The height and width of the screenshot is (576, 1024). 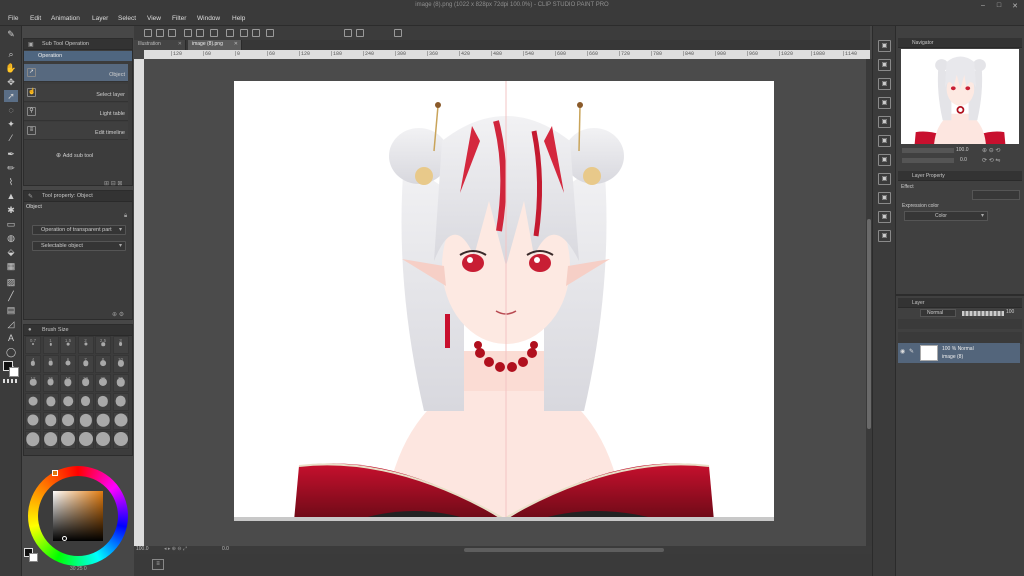 What do you see at coordinates (214, 33) in the screenshot?
I see `clear-icon` at bounding box center [214, 33].